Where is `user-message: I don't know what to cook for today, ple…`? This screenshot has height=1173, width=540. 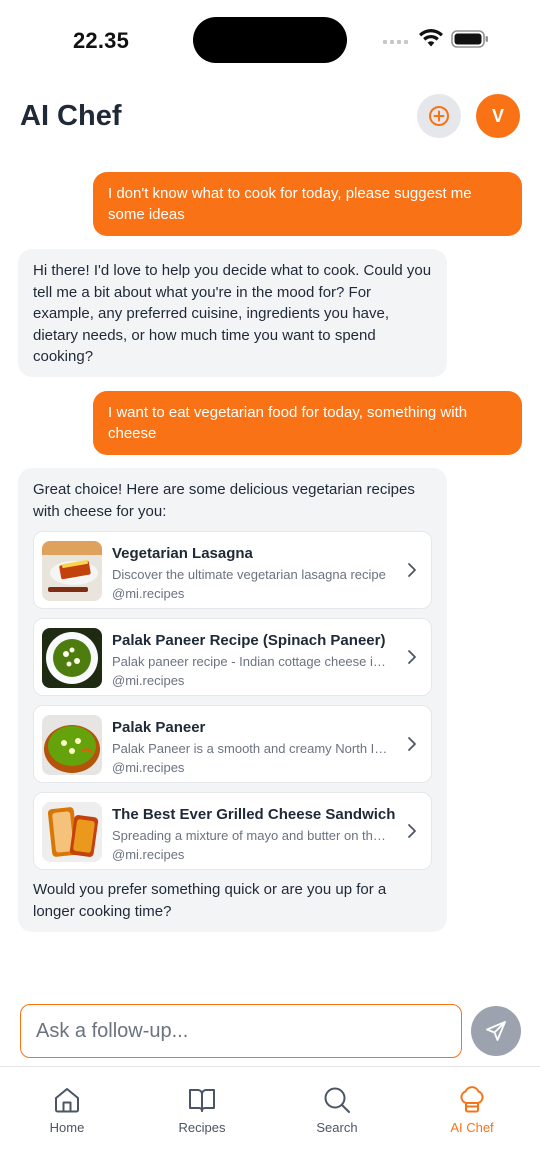
user-message: I don't know what to cook for today, ple… is located at coordinates (307, 204).